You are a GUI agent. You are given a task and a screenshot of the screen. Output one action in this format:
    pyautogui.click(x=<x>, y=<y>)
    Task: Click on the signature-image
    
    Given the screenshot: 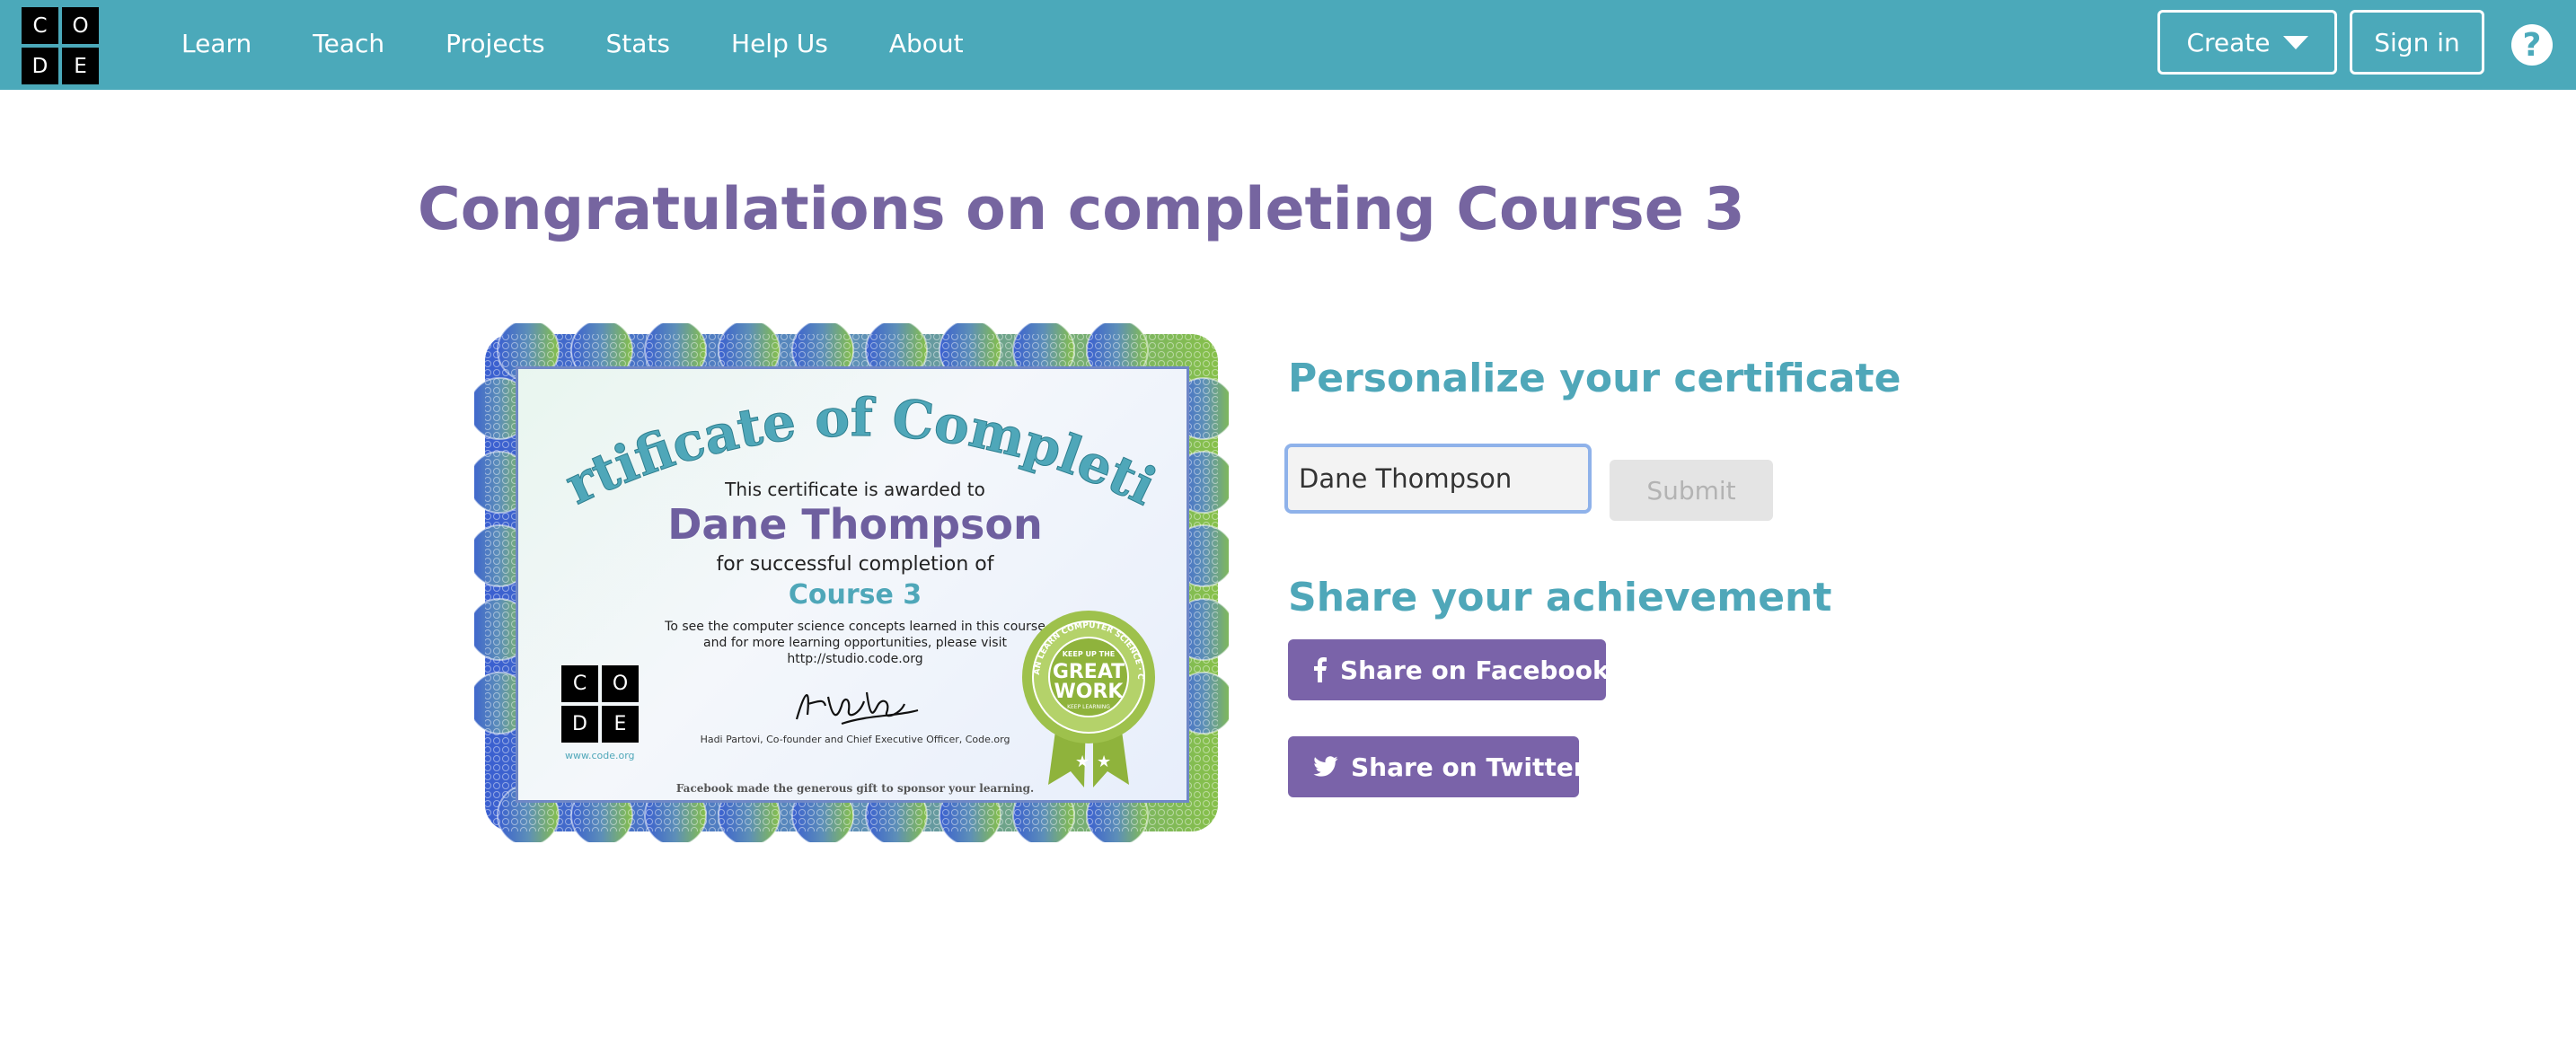 What is the action you would take?
    pyautogui.click(x=857, y=708)
    